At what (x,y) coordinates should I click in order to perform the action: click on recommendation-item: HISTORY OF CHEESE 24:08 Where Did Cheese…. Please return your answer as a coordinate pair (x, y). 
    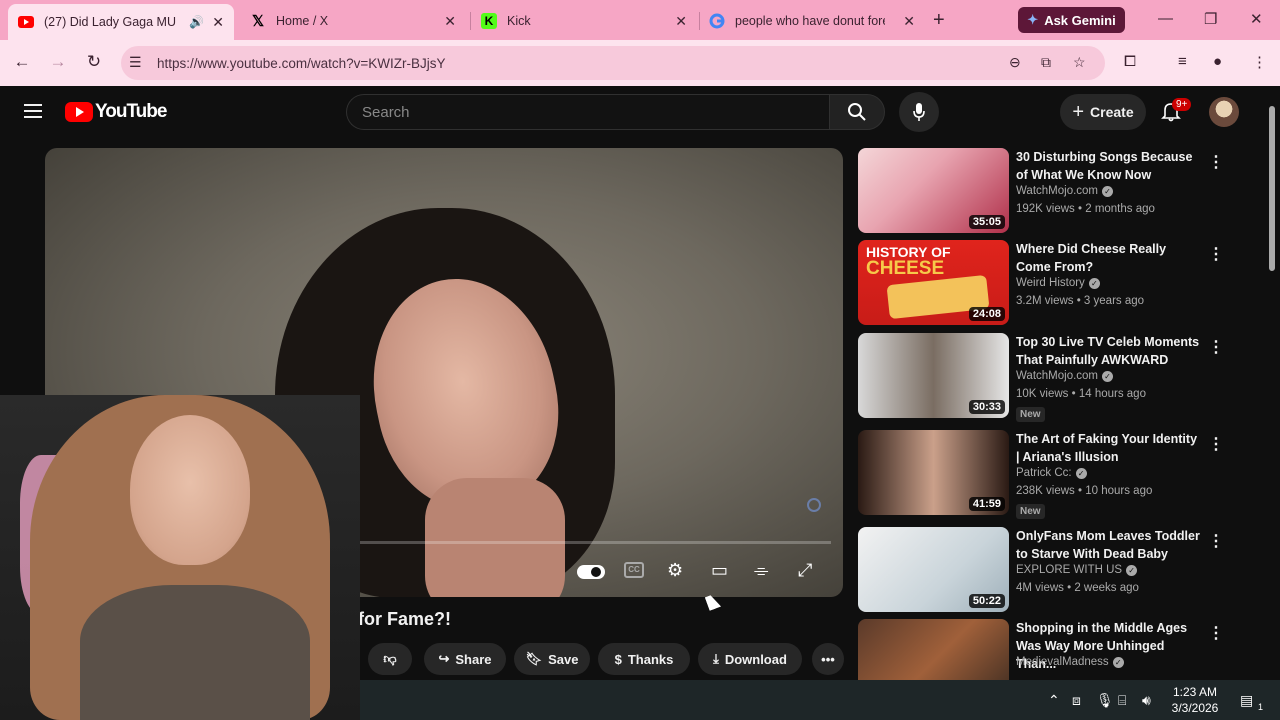
    Looking at the image, I should click on (1048, 283).